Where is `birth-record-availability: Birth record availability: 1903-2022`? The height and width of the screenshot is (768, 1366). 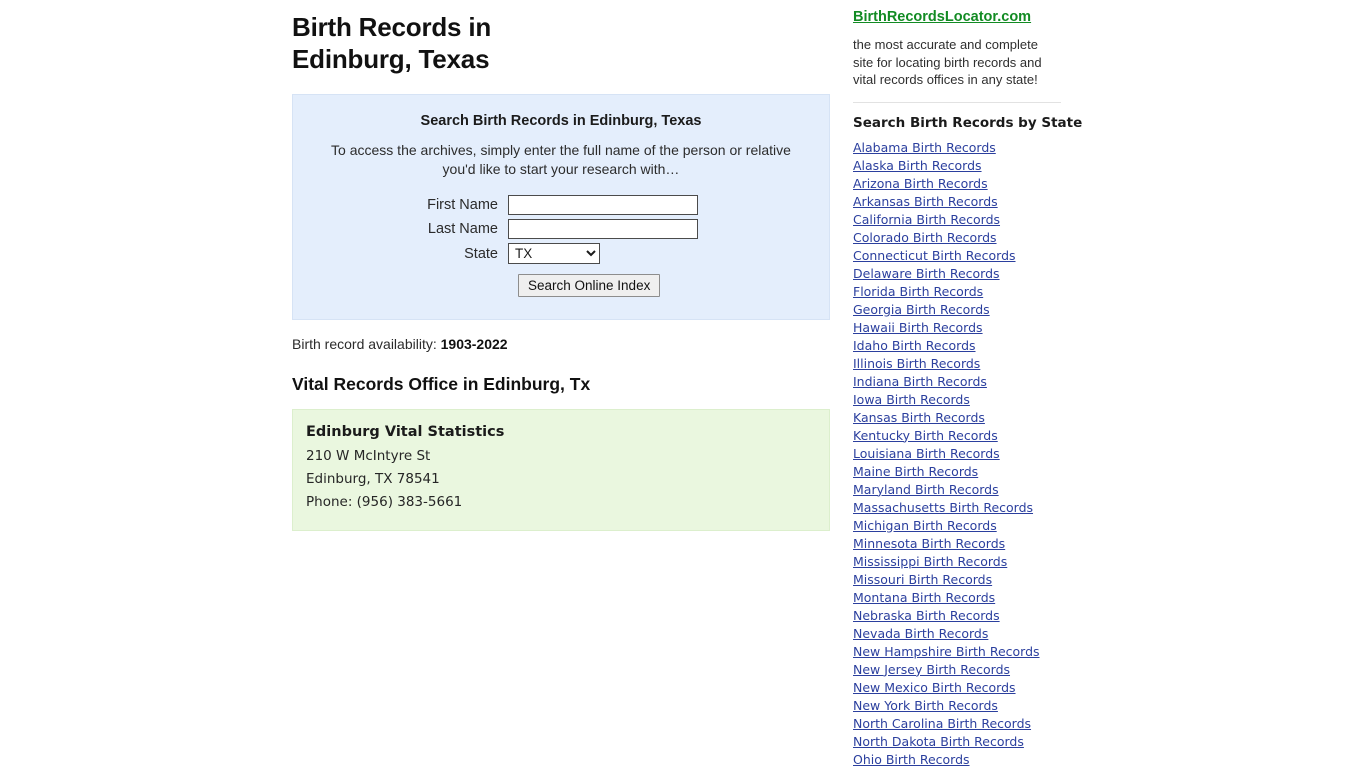 birth-record-availability: Birth record availability: 1903-2022 is located at coordinates (562, 344).